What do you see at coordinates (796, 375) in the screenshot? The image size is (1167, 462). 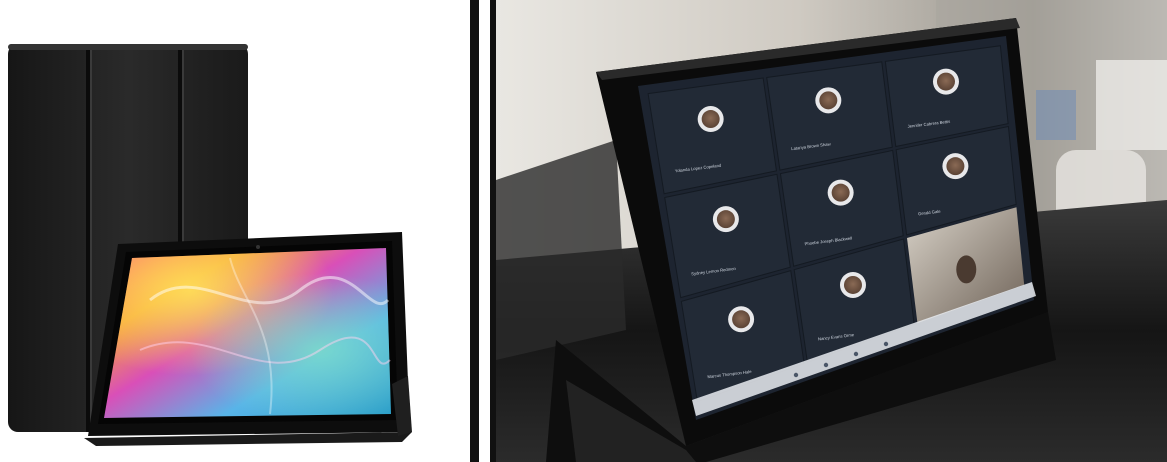 I see `toolbar-mic-icon` at bounding box center [796, 375].